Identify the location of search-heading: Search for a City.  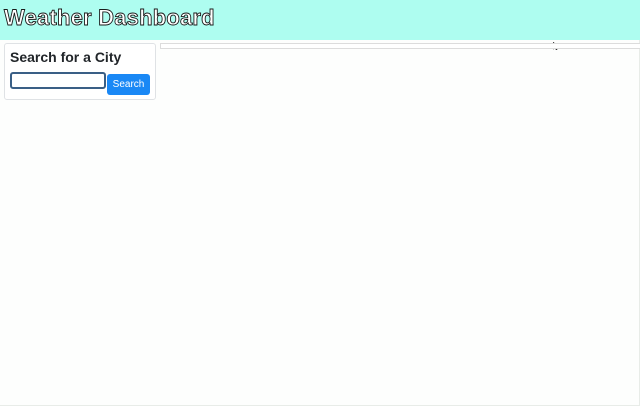
(66, 57).